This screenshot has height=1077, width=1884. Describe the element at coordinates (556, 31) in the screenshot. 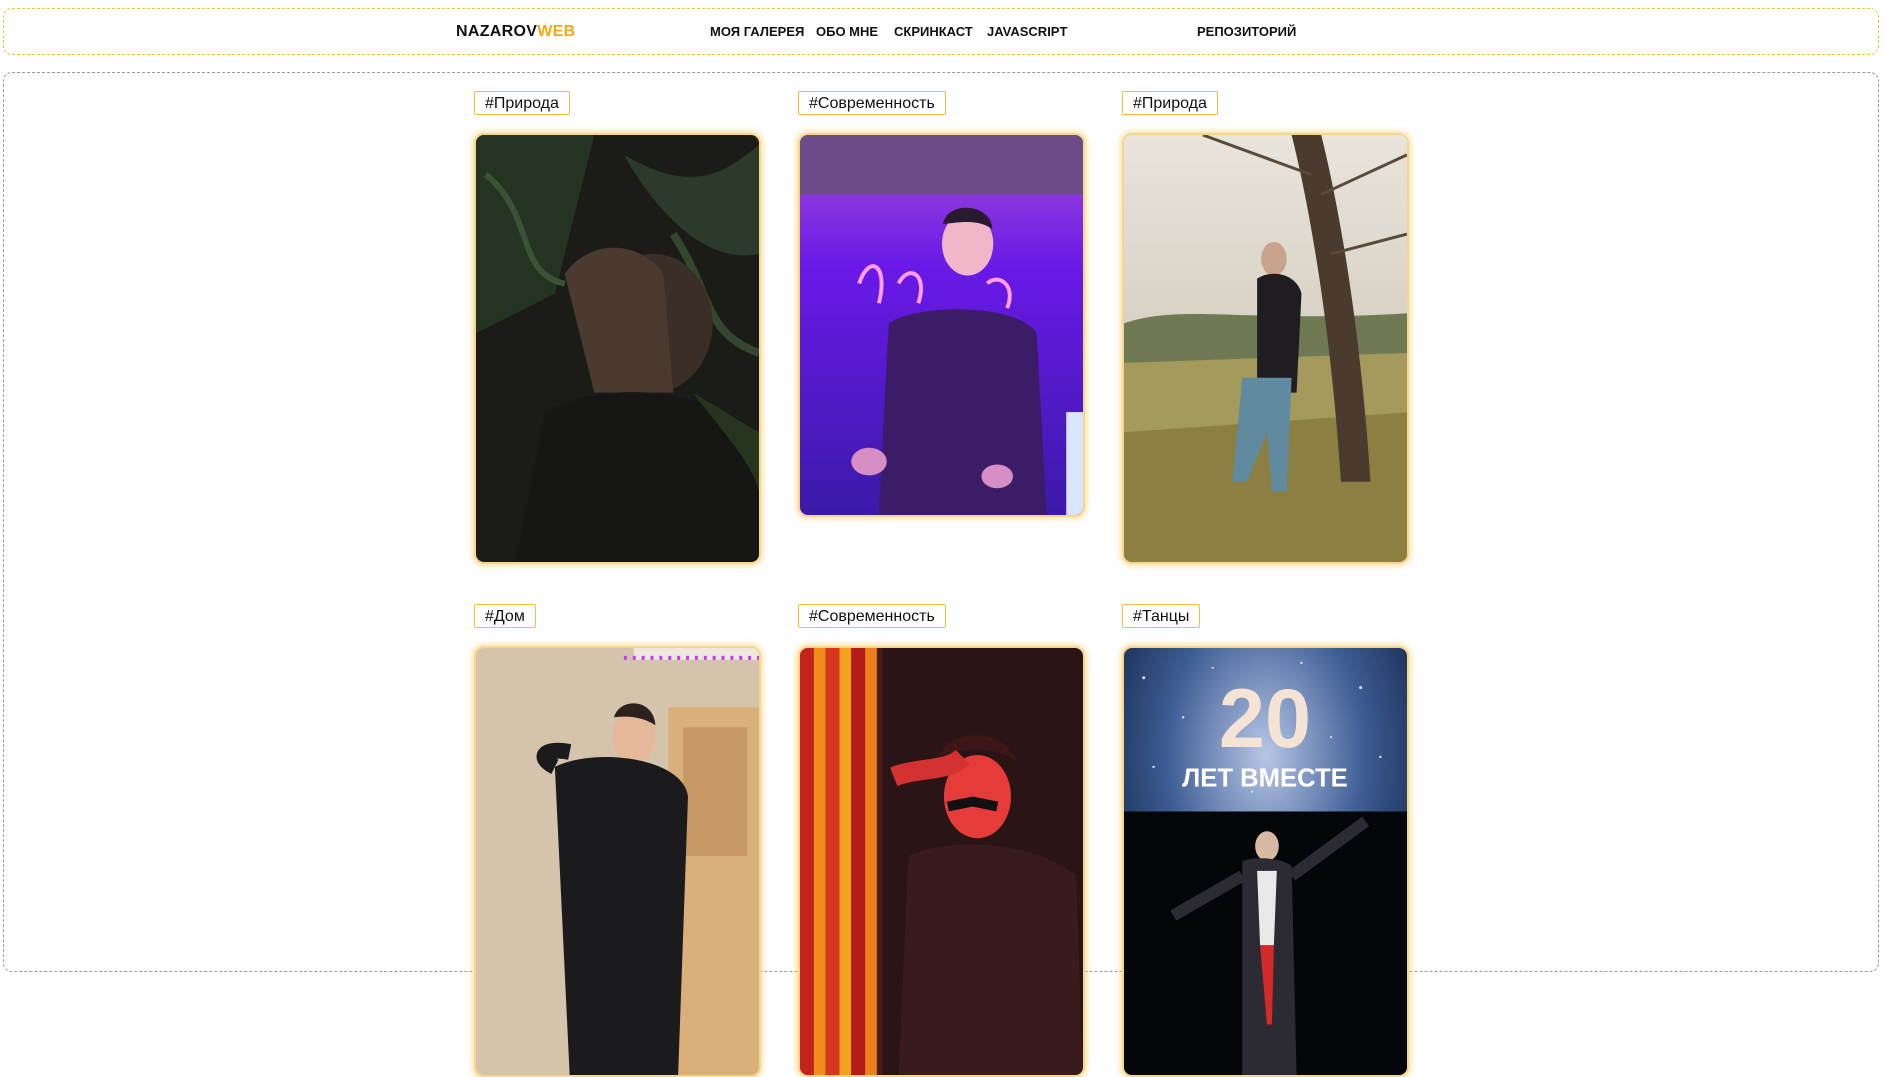

I see `logo-accent-text: WEB` at that location.